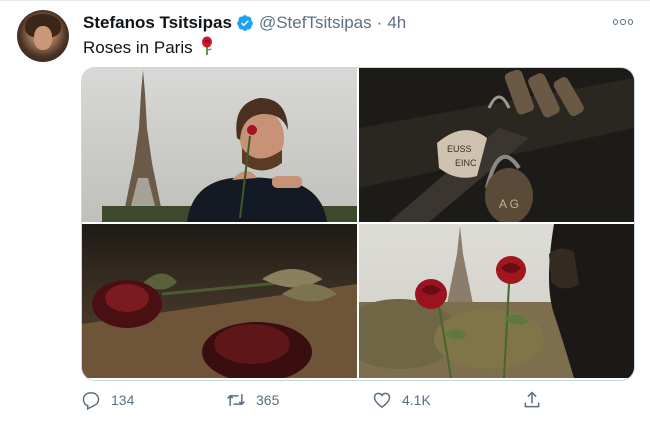 Image resolution: width=650 pixels, height=421 pixels. Describe the element at coordinates (509, 204) in the screenshot. I see `svg-text: A G` at that location.